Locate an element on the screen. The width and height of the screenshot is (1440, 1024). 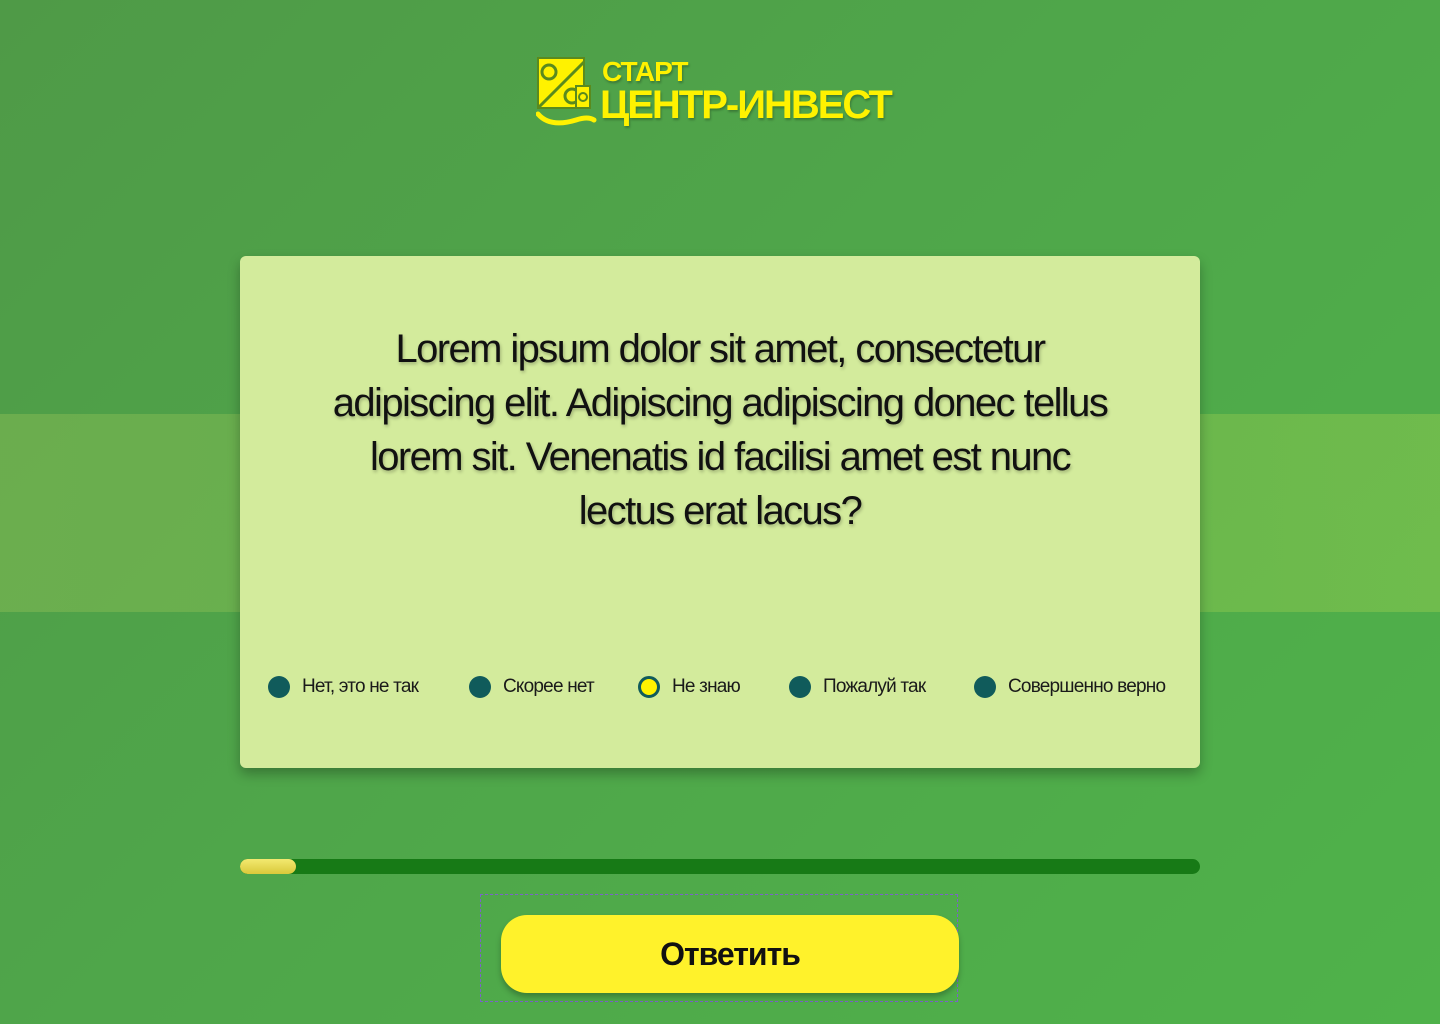
option-no: Нет, это не так is located at coordinates (343, 687).